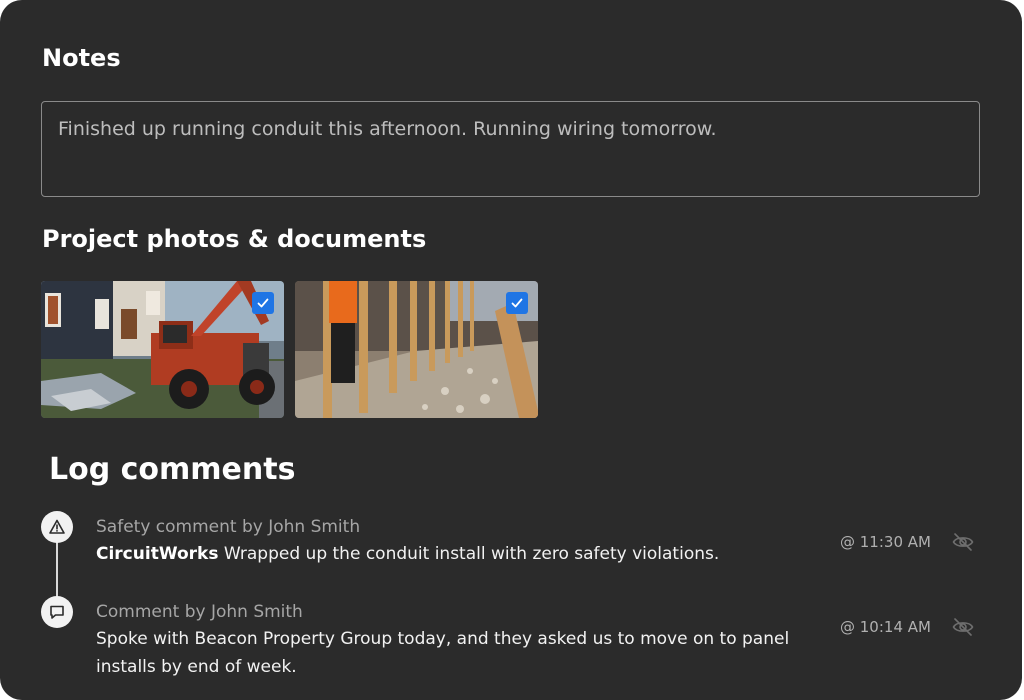 This screenshot has width=1024, height=700. Describe the element at coordinates (157, 554) in the screenshot. I see `company-name: CircuitWorks` at that location.